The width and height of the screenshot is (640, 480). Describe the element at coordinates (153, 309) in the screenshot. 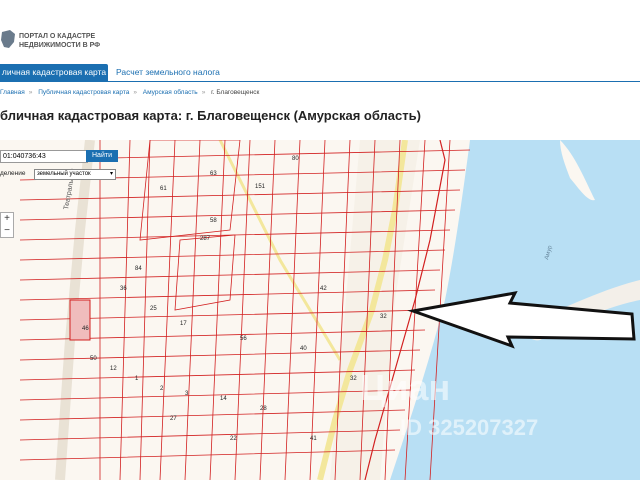

I see `parcel-label: 25` at that location.